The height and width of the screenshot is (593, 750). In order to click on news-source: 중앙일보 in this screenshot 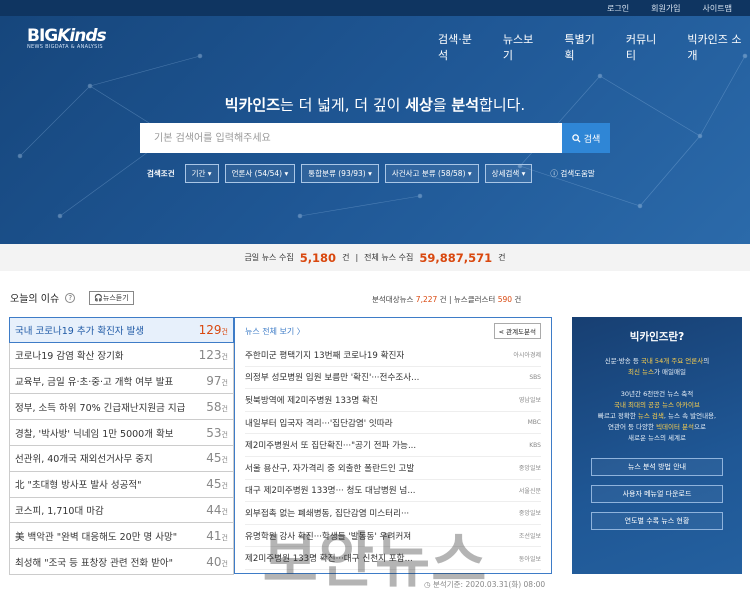, I will do `click(529, 469)`.